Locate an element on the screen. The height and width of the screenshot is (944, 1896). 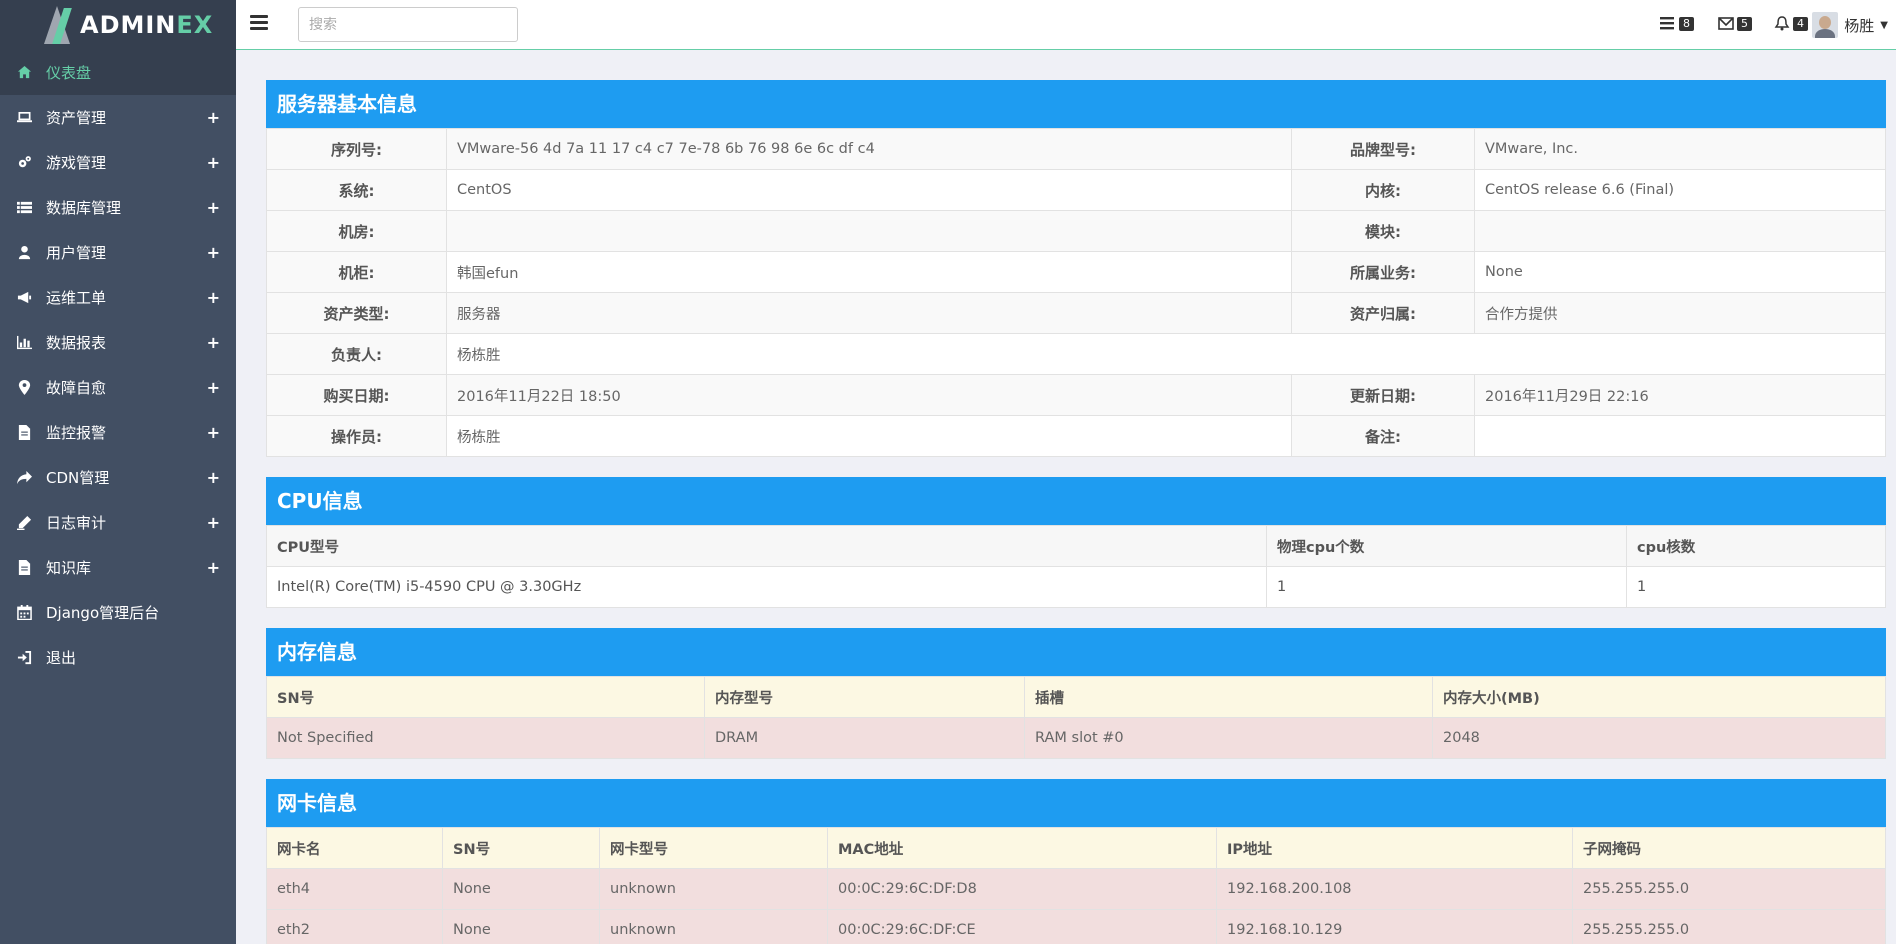
column-header: 子网掩码 is located at coordinates (1729, 848).